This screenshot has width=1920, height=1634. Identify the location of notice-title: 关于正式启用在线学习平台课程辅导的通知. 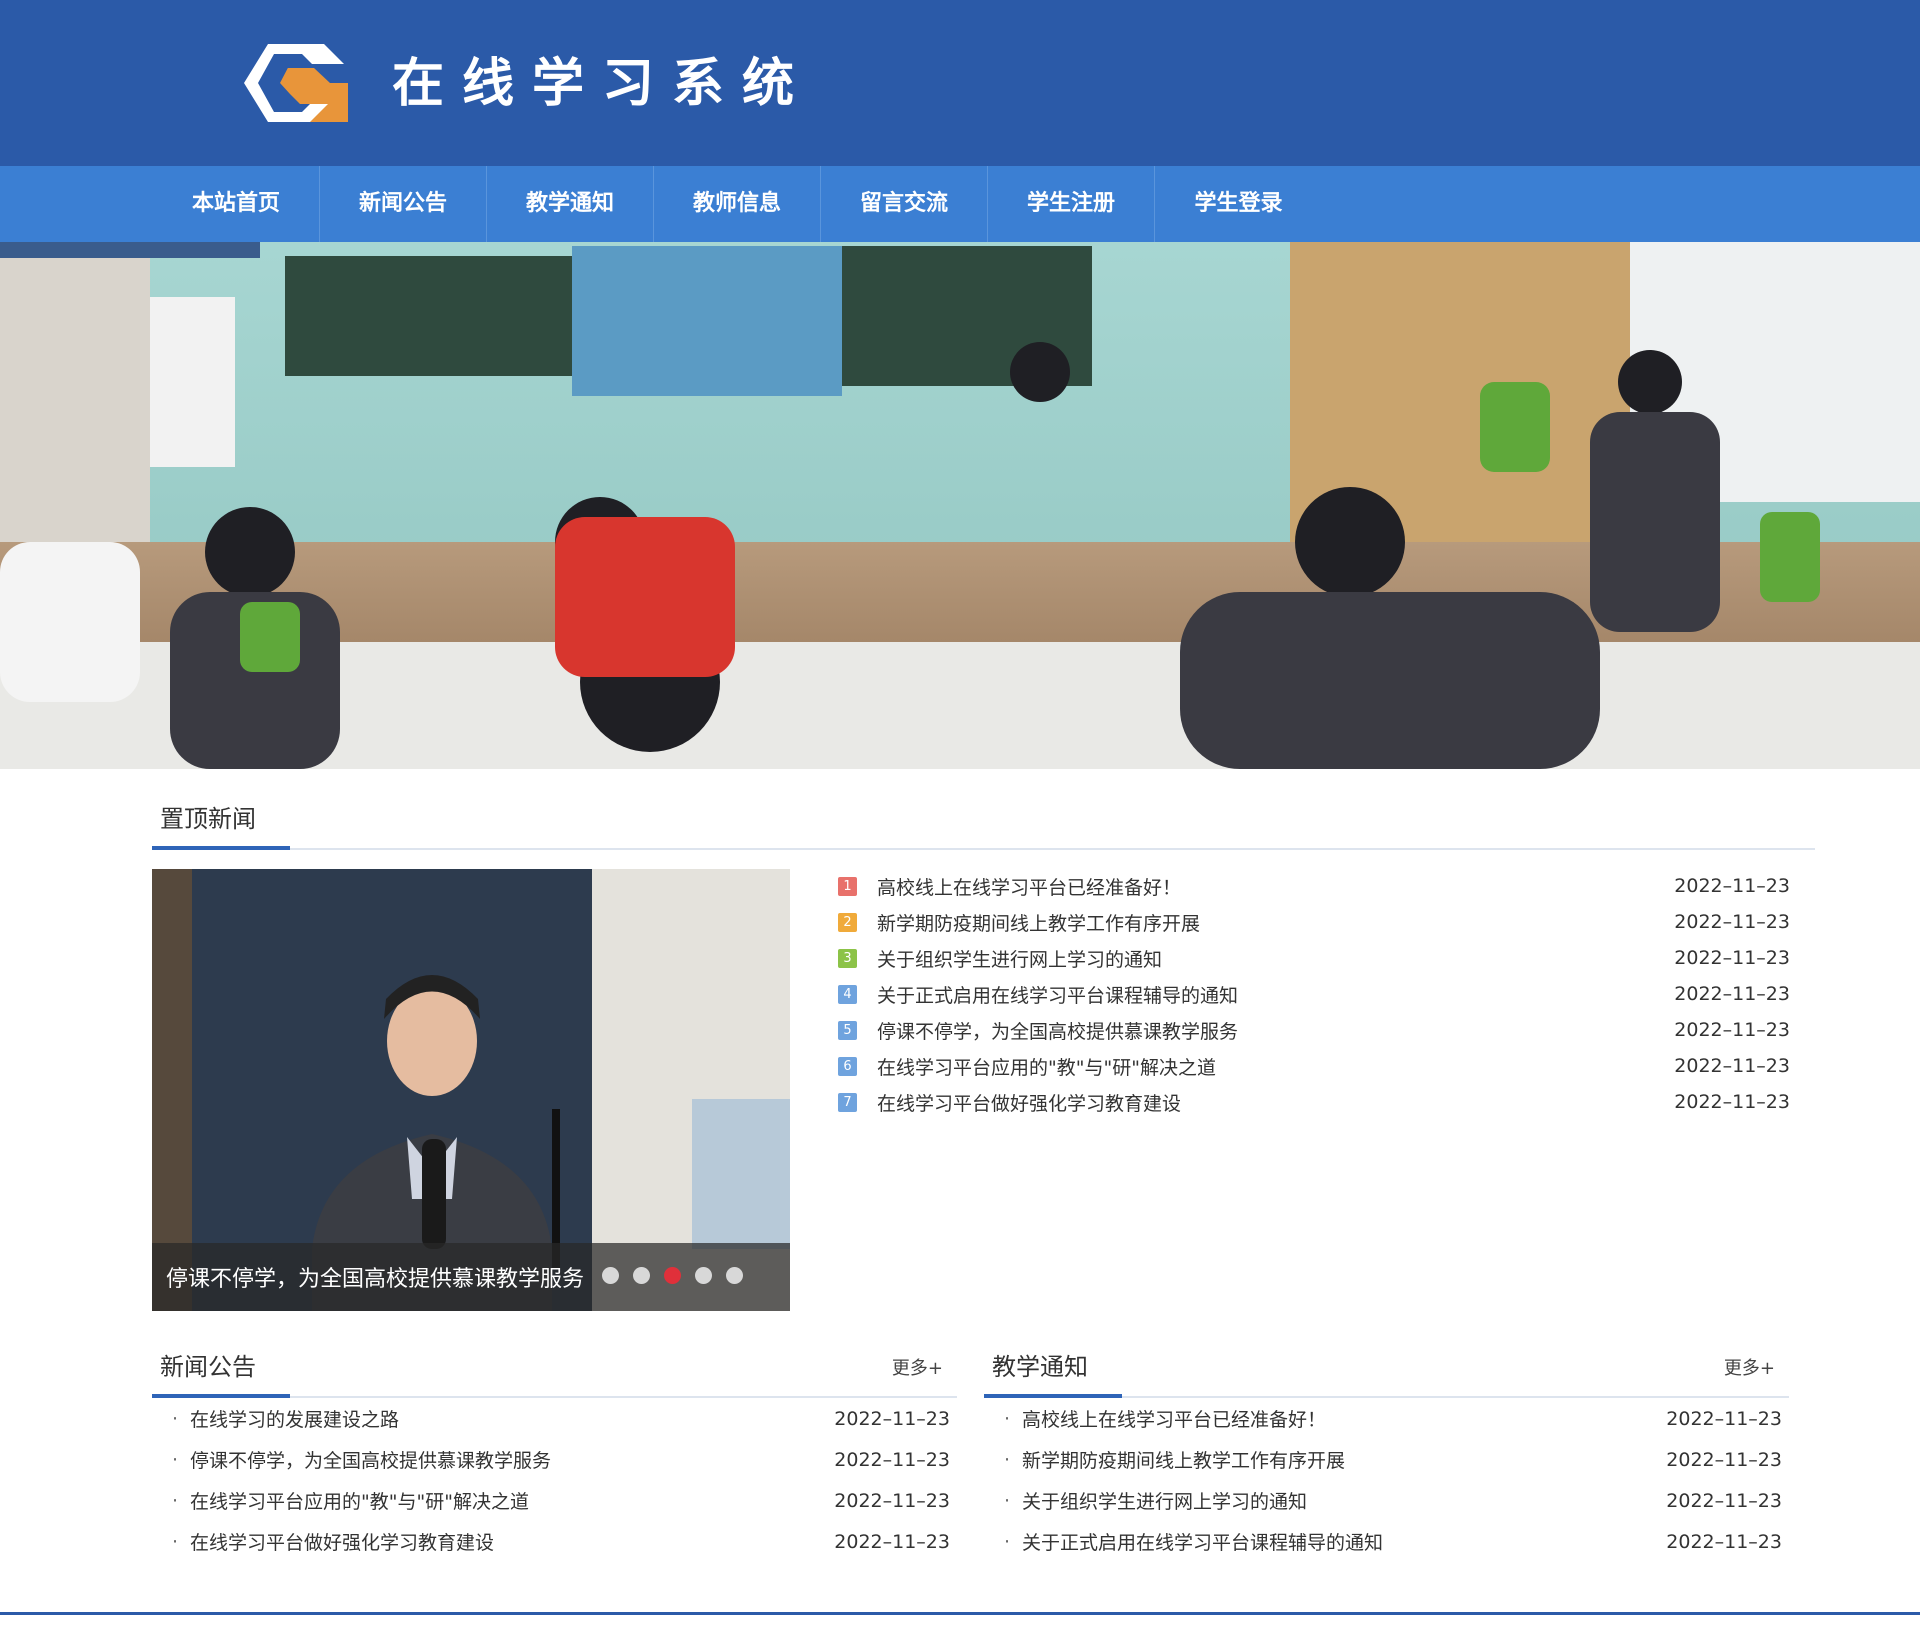
(1322, 1541).